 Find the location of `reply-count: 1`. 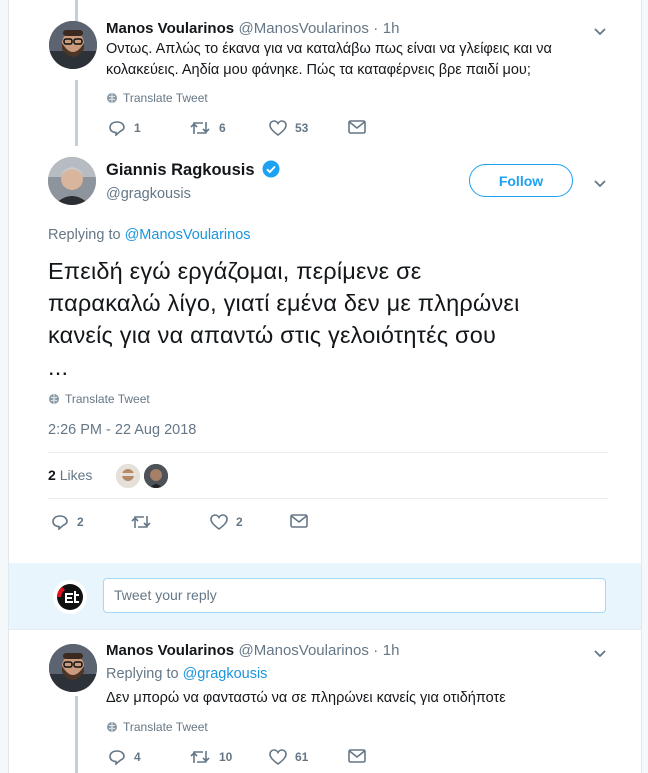

reply-count: 1 is located at coordinates (137, 128).